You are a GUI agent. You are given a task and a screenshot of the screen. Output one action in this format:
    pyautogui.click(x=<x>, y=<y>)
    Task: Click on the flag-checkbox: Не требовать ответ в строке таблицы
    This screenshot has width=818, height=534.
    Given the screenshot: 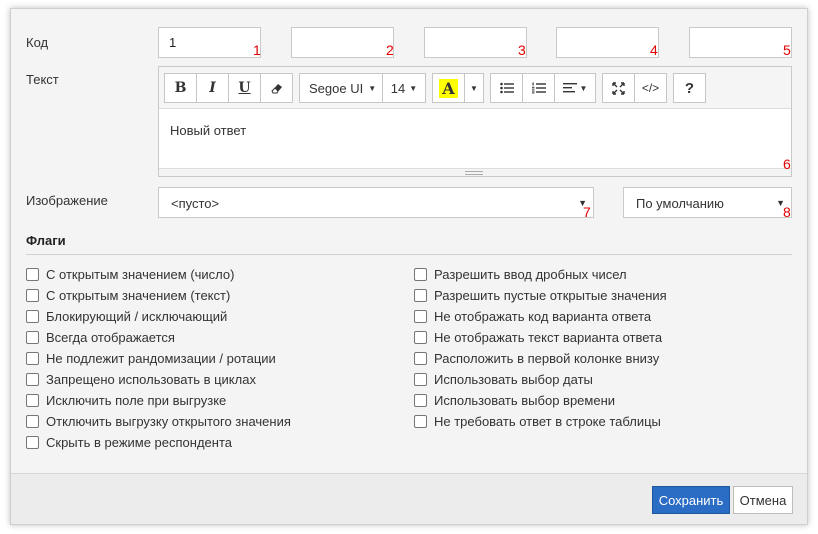 What is the action you would take?
    pyautogui.click(x=537, y=421)
    